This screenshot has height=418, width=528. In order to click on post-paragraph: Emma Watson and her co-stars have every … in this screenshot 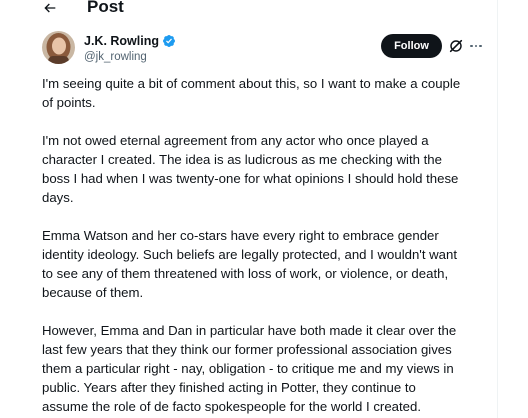, I will do `click(249, 264)`.